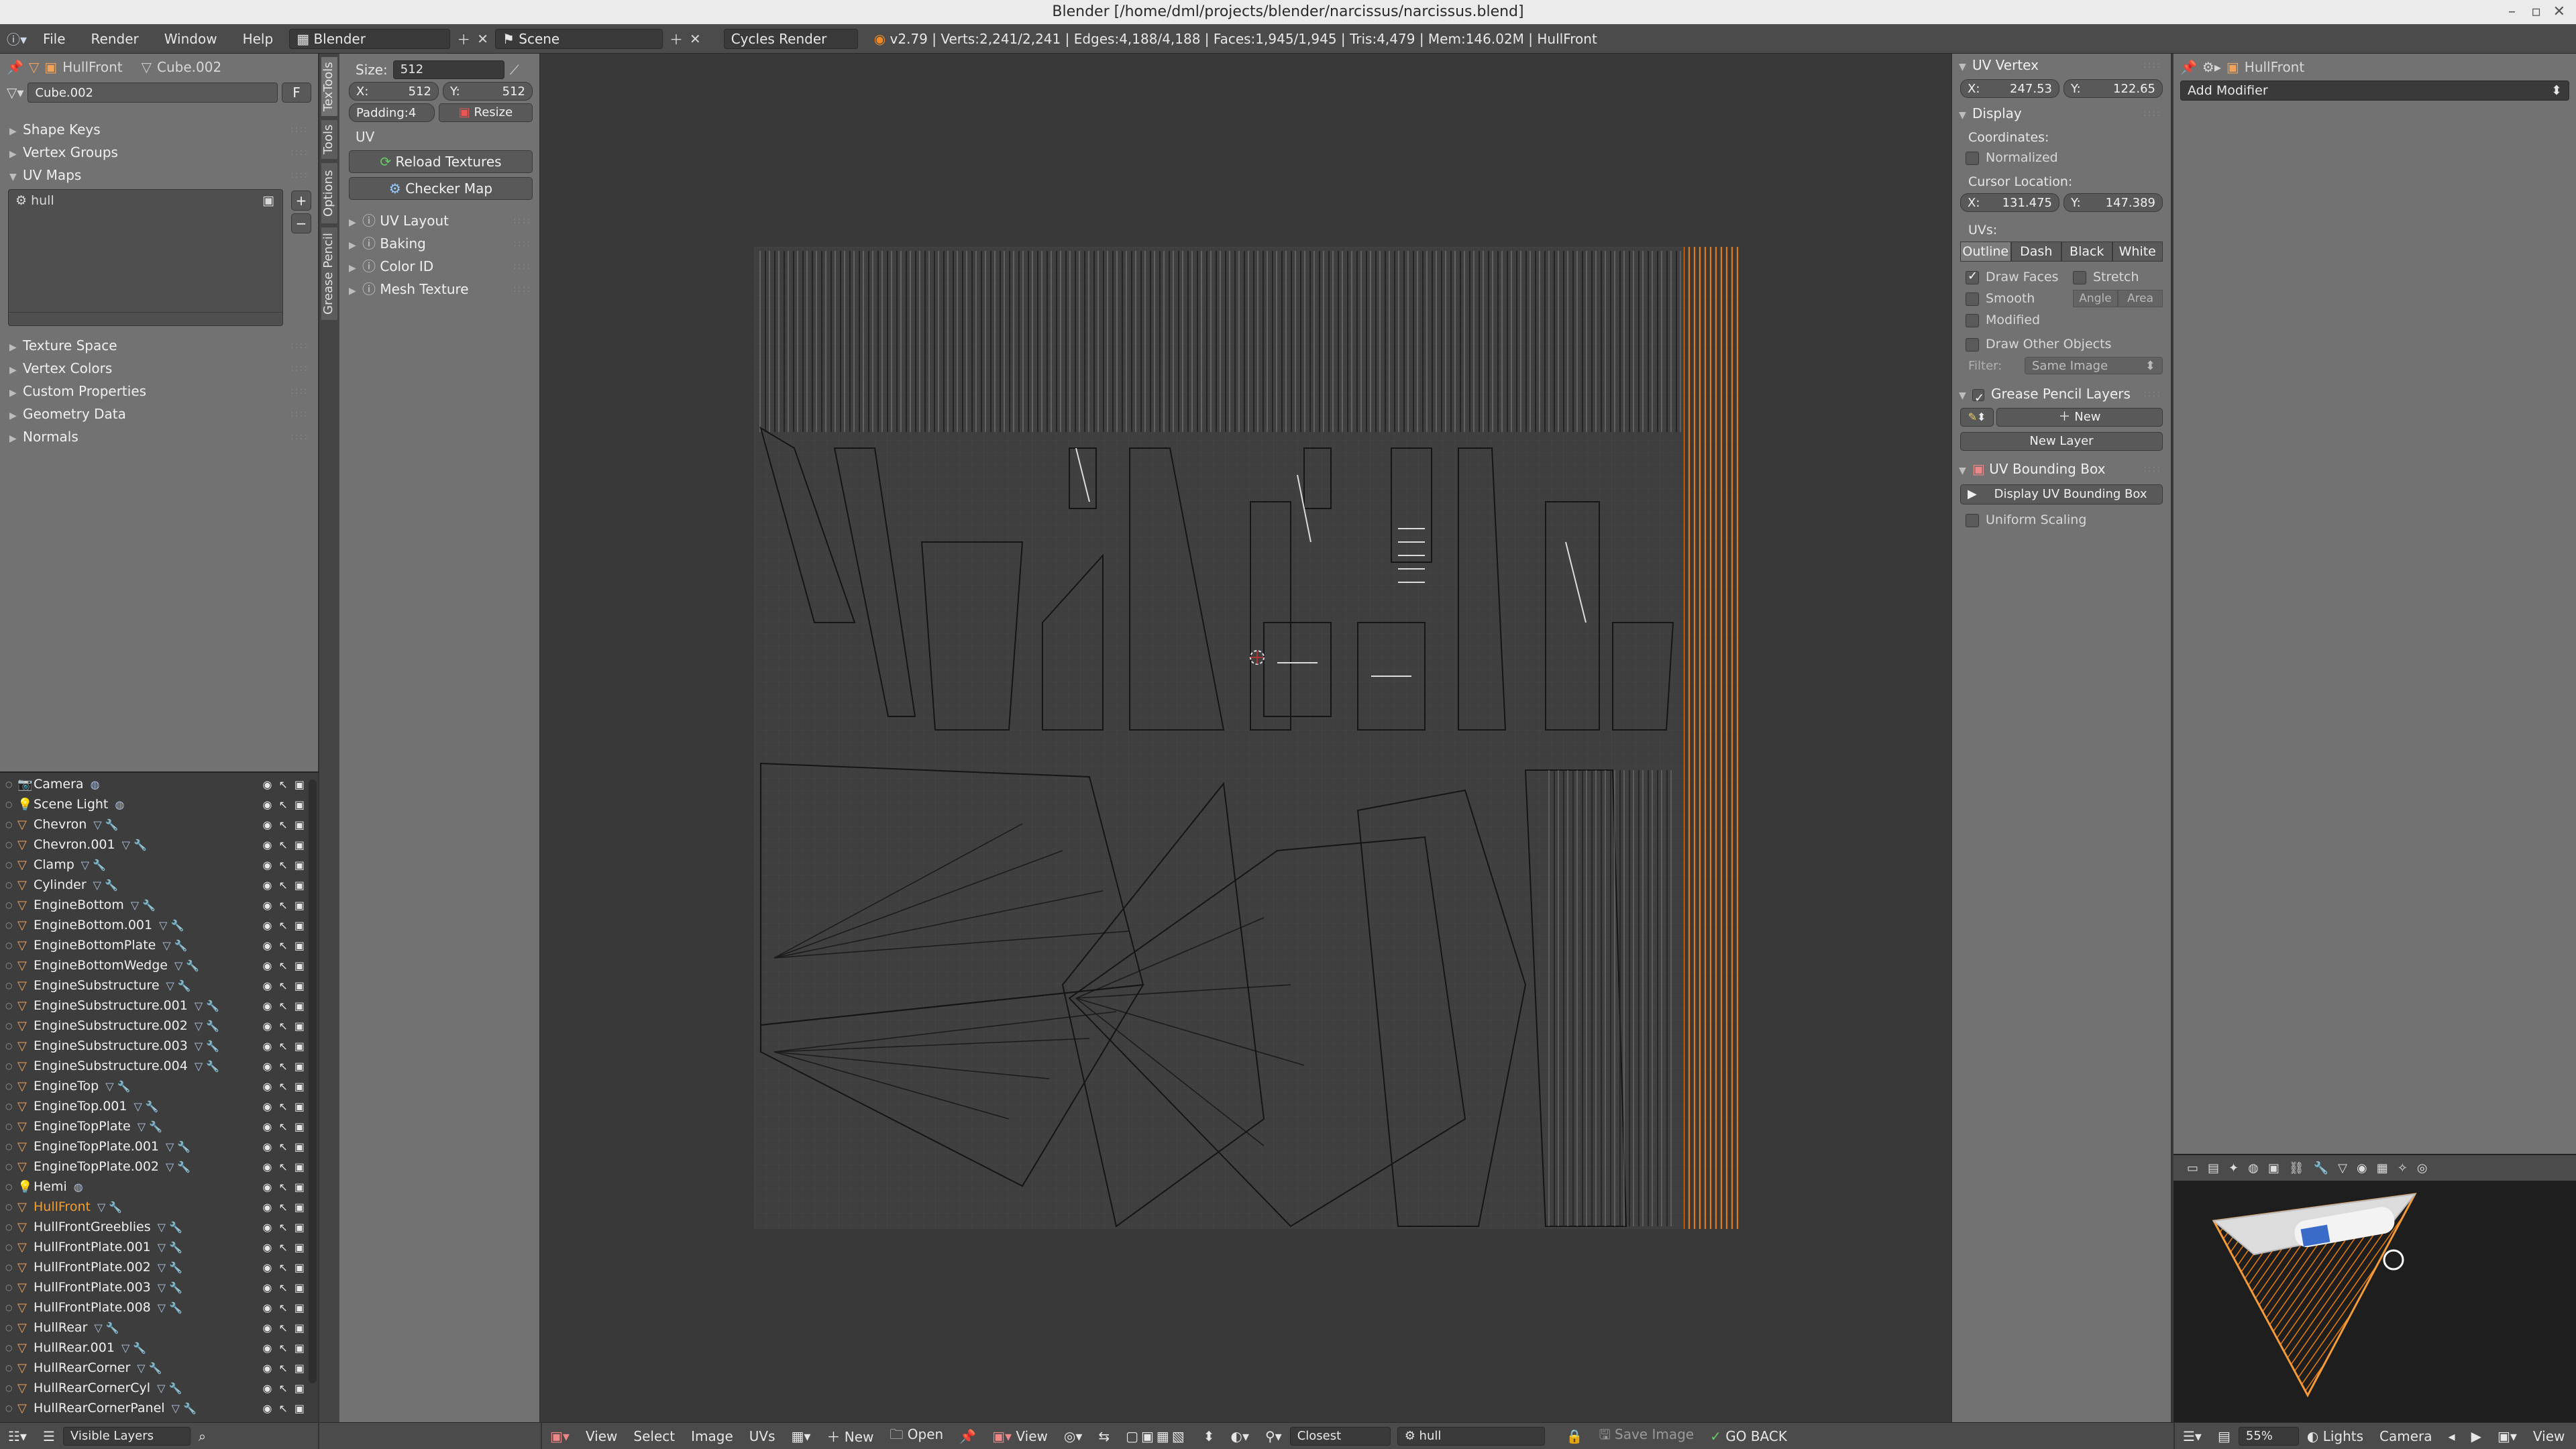 Image resolution: width=2576 pixels, height=1449 pixels. I want to click on outliner-item: ○ ▽ HullRearCorner ▽ 🔧 ◉↖▣, so click(159, 1368).